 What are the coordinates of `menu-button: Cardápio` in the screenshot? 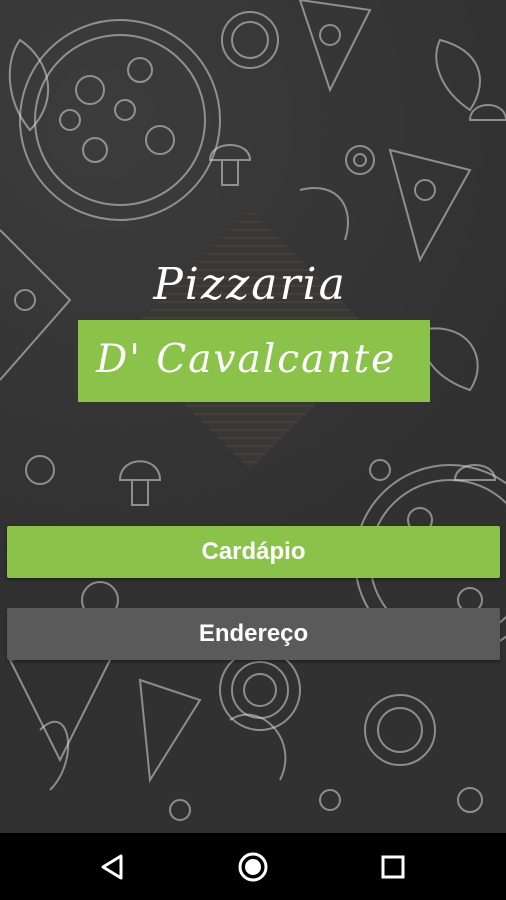 It's located at (253, 552).